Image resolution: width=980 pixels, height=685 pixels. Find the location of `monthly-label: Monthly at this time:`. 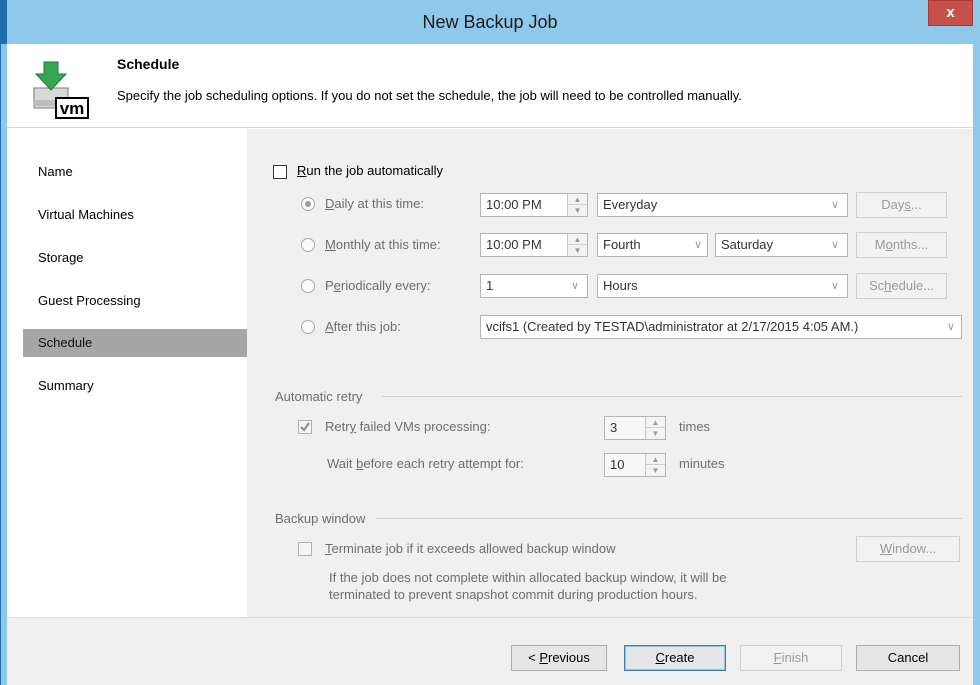

monthly-label: Monthly at this time: is located at coordinates (383, 244).